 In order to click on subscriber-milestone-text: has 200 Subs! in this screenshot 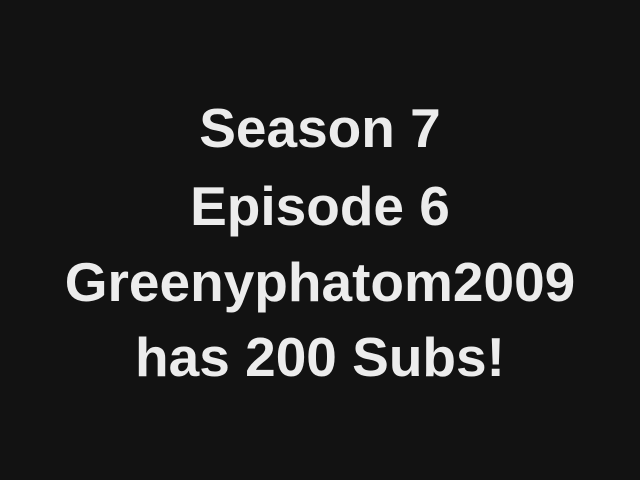, I will do `click(320, 357)`.